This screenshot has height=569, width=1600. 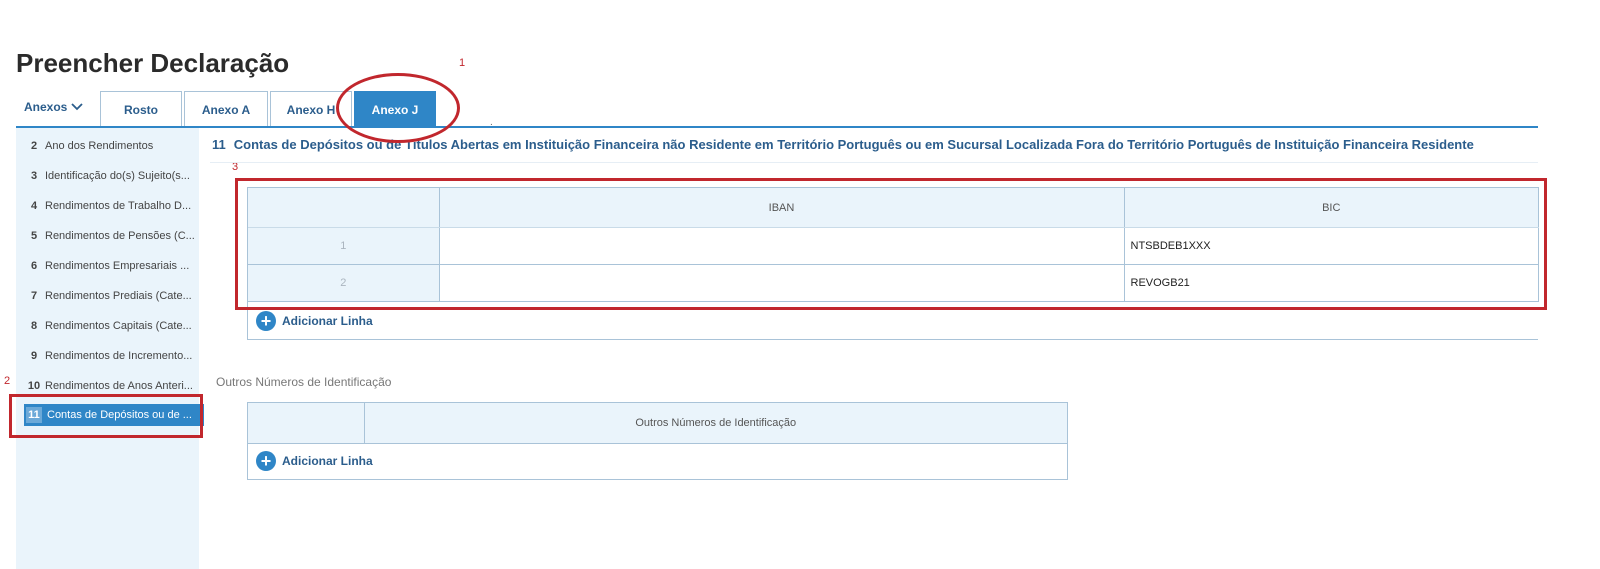 What do you see at coordinates (34, 296) in the screenshot?
I see `sidebar-item-number: 7` at bounding box center [34, 296].